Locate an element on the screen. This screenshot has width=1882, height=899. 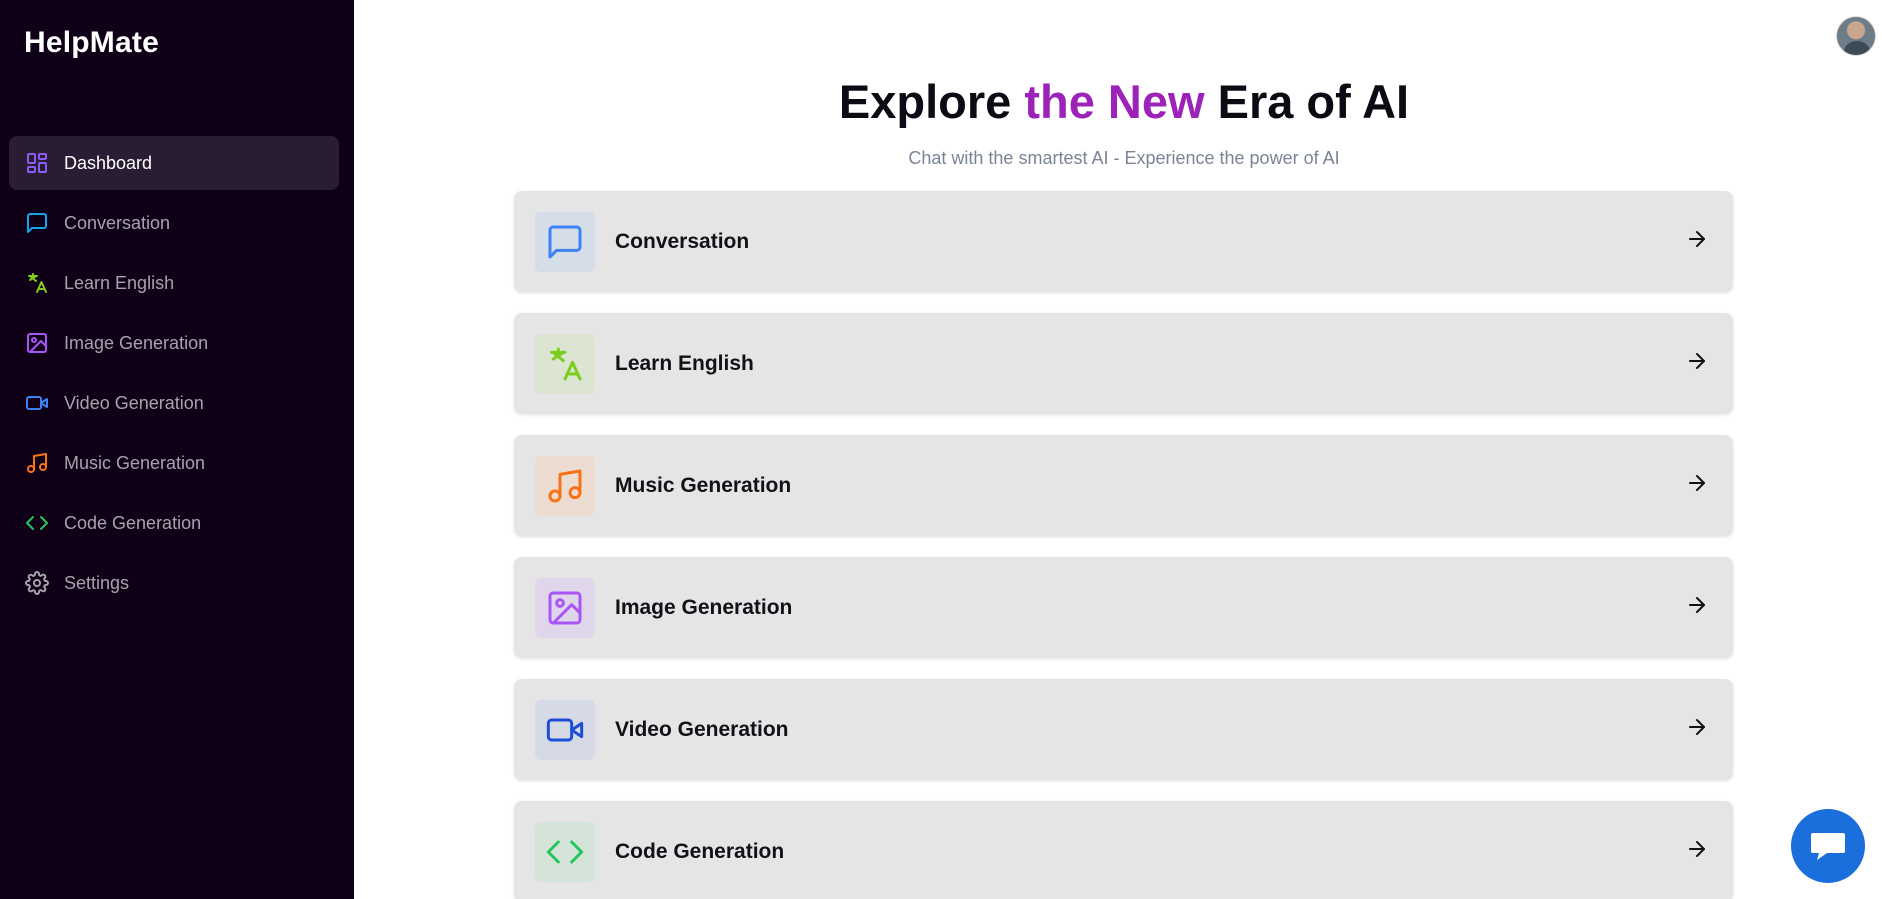
sidebar-item-video-generation: Video Generation is located at coordinates (174, 403).